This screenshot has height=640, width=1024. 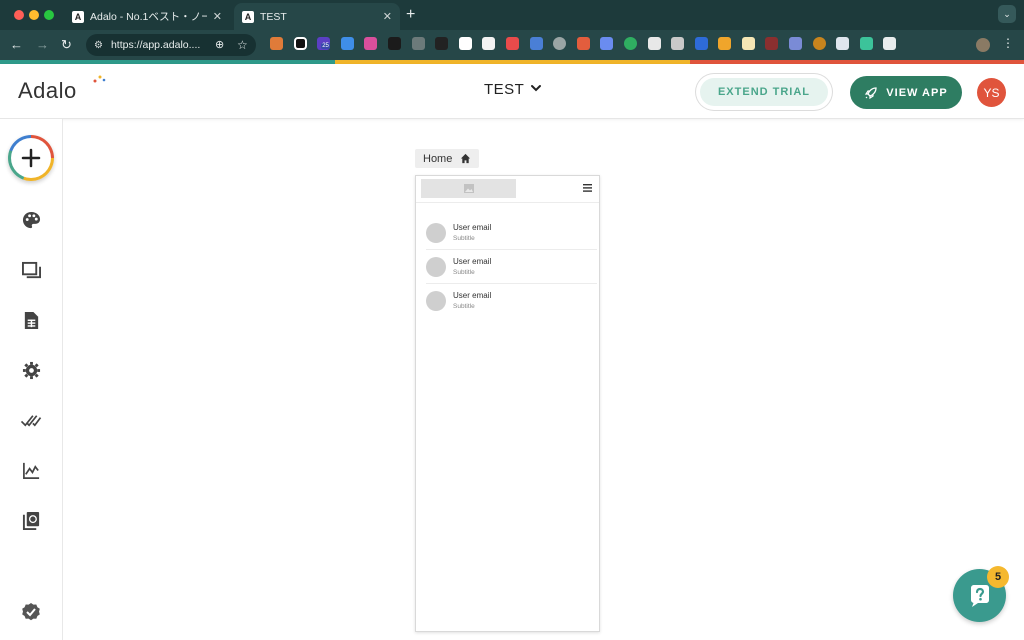 What do you see at coordinates (504, 89) in the screenshot?
I see `app-name-title: TEST` at bounding box center [504, 89].